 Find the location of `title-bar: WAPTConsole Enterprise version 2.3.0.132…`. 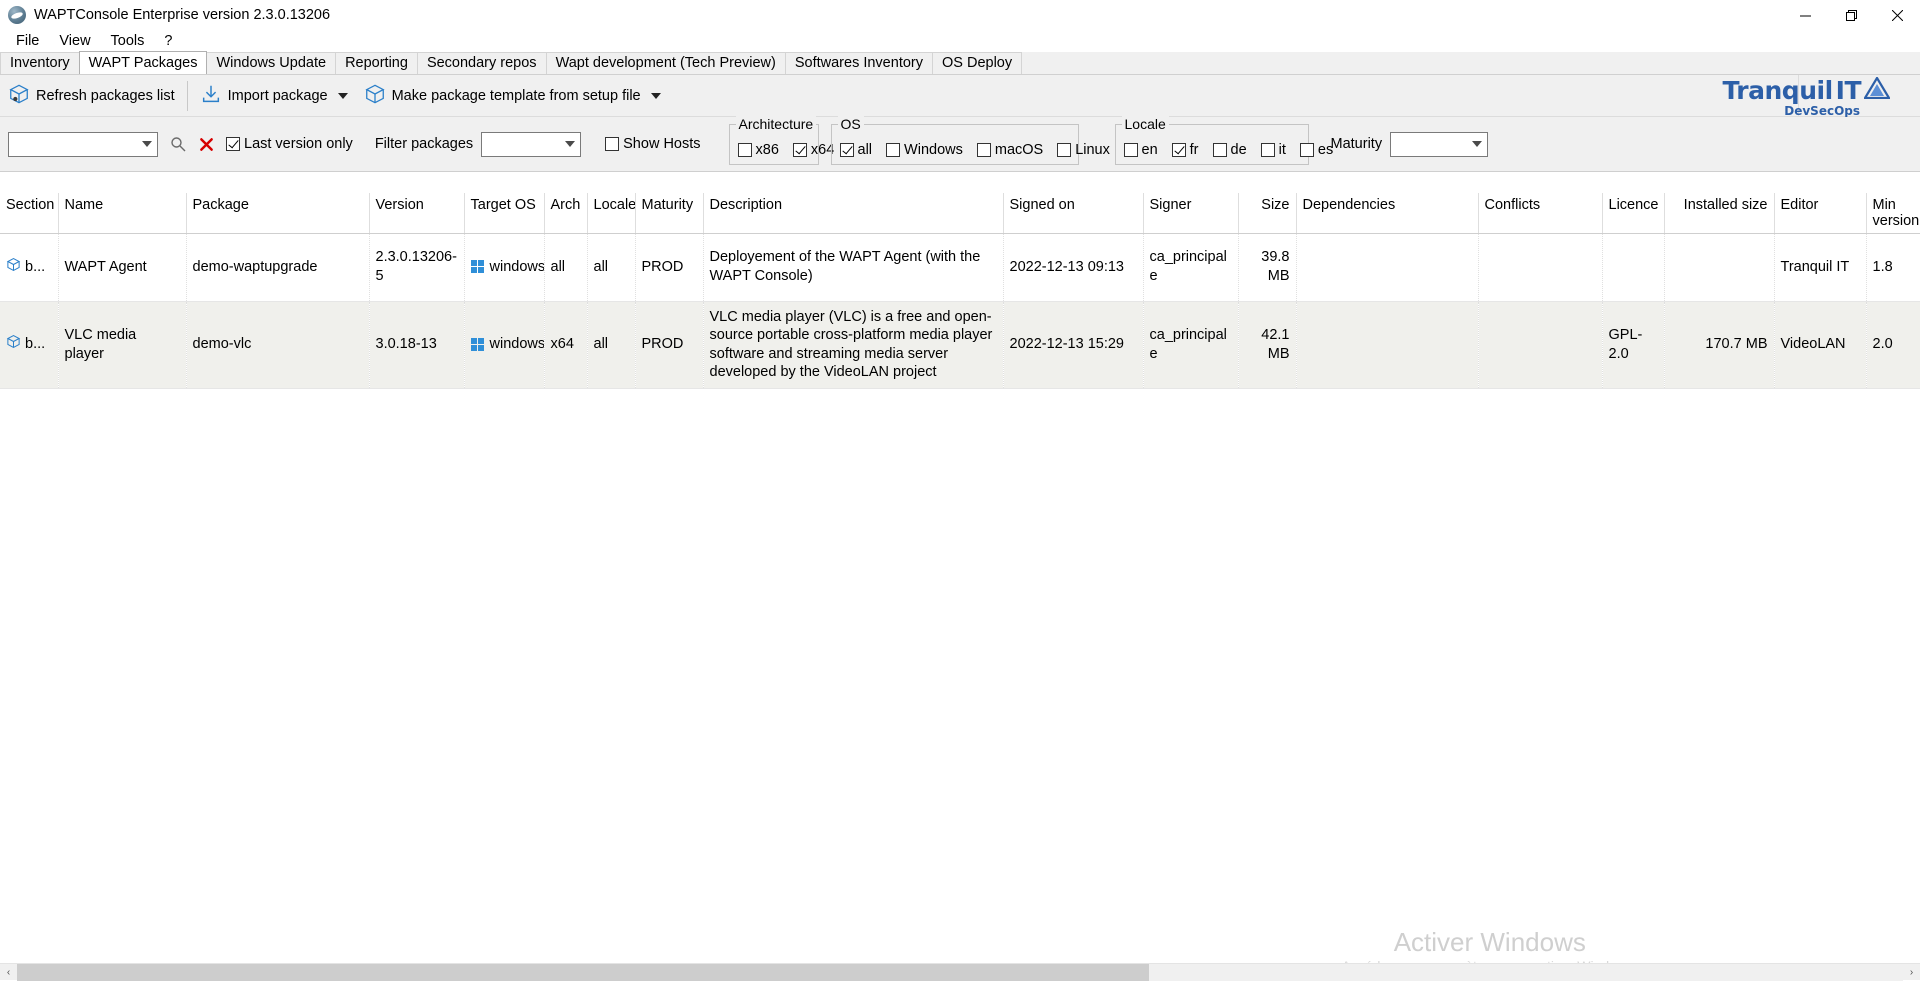

title-bar: WAPTConsole Enterprise version 2.3.0.132… is located at coordinates (960, 15).